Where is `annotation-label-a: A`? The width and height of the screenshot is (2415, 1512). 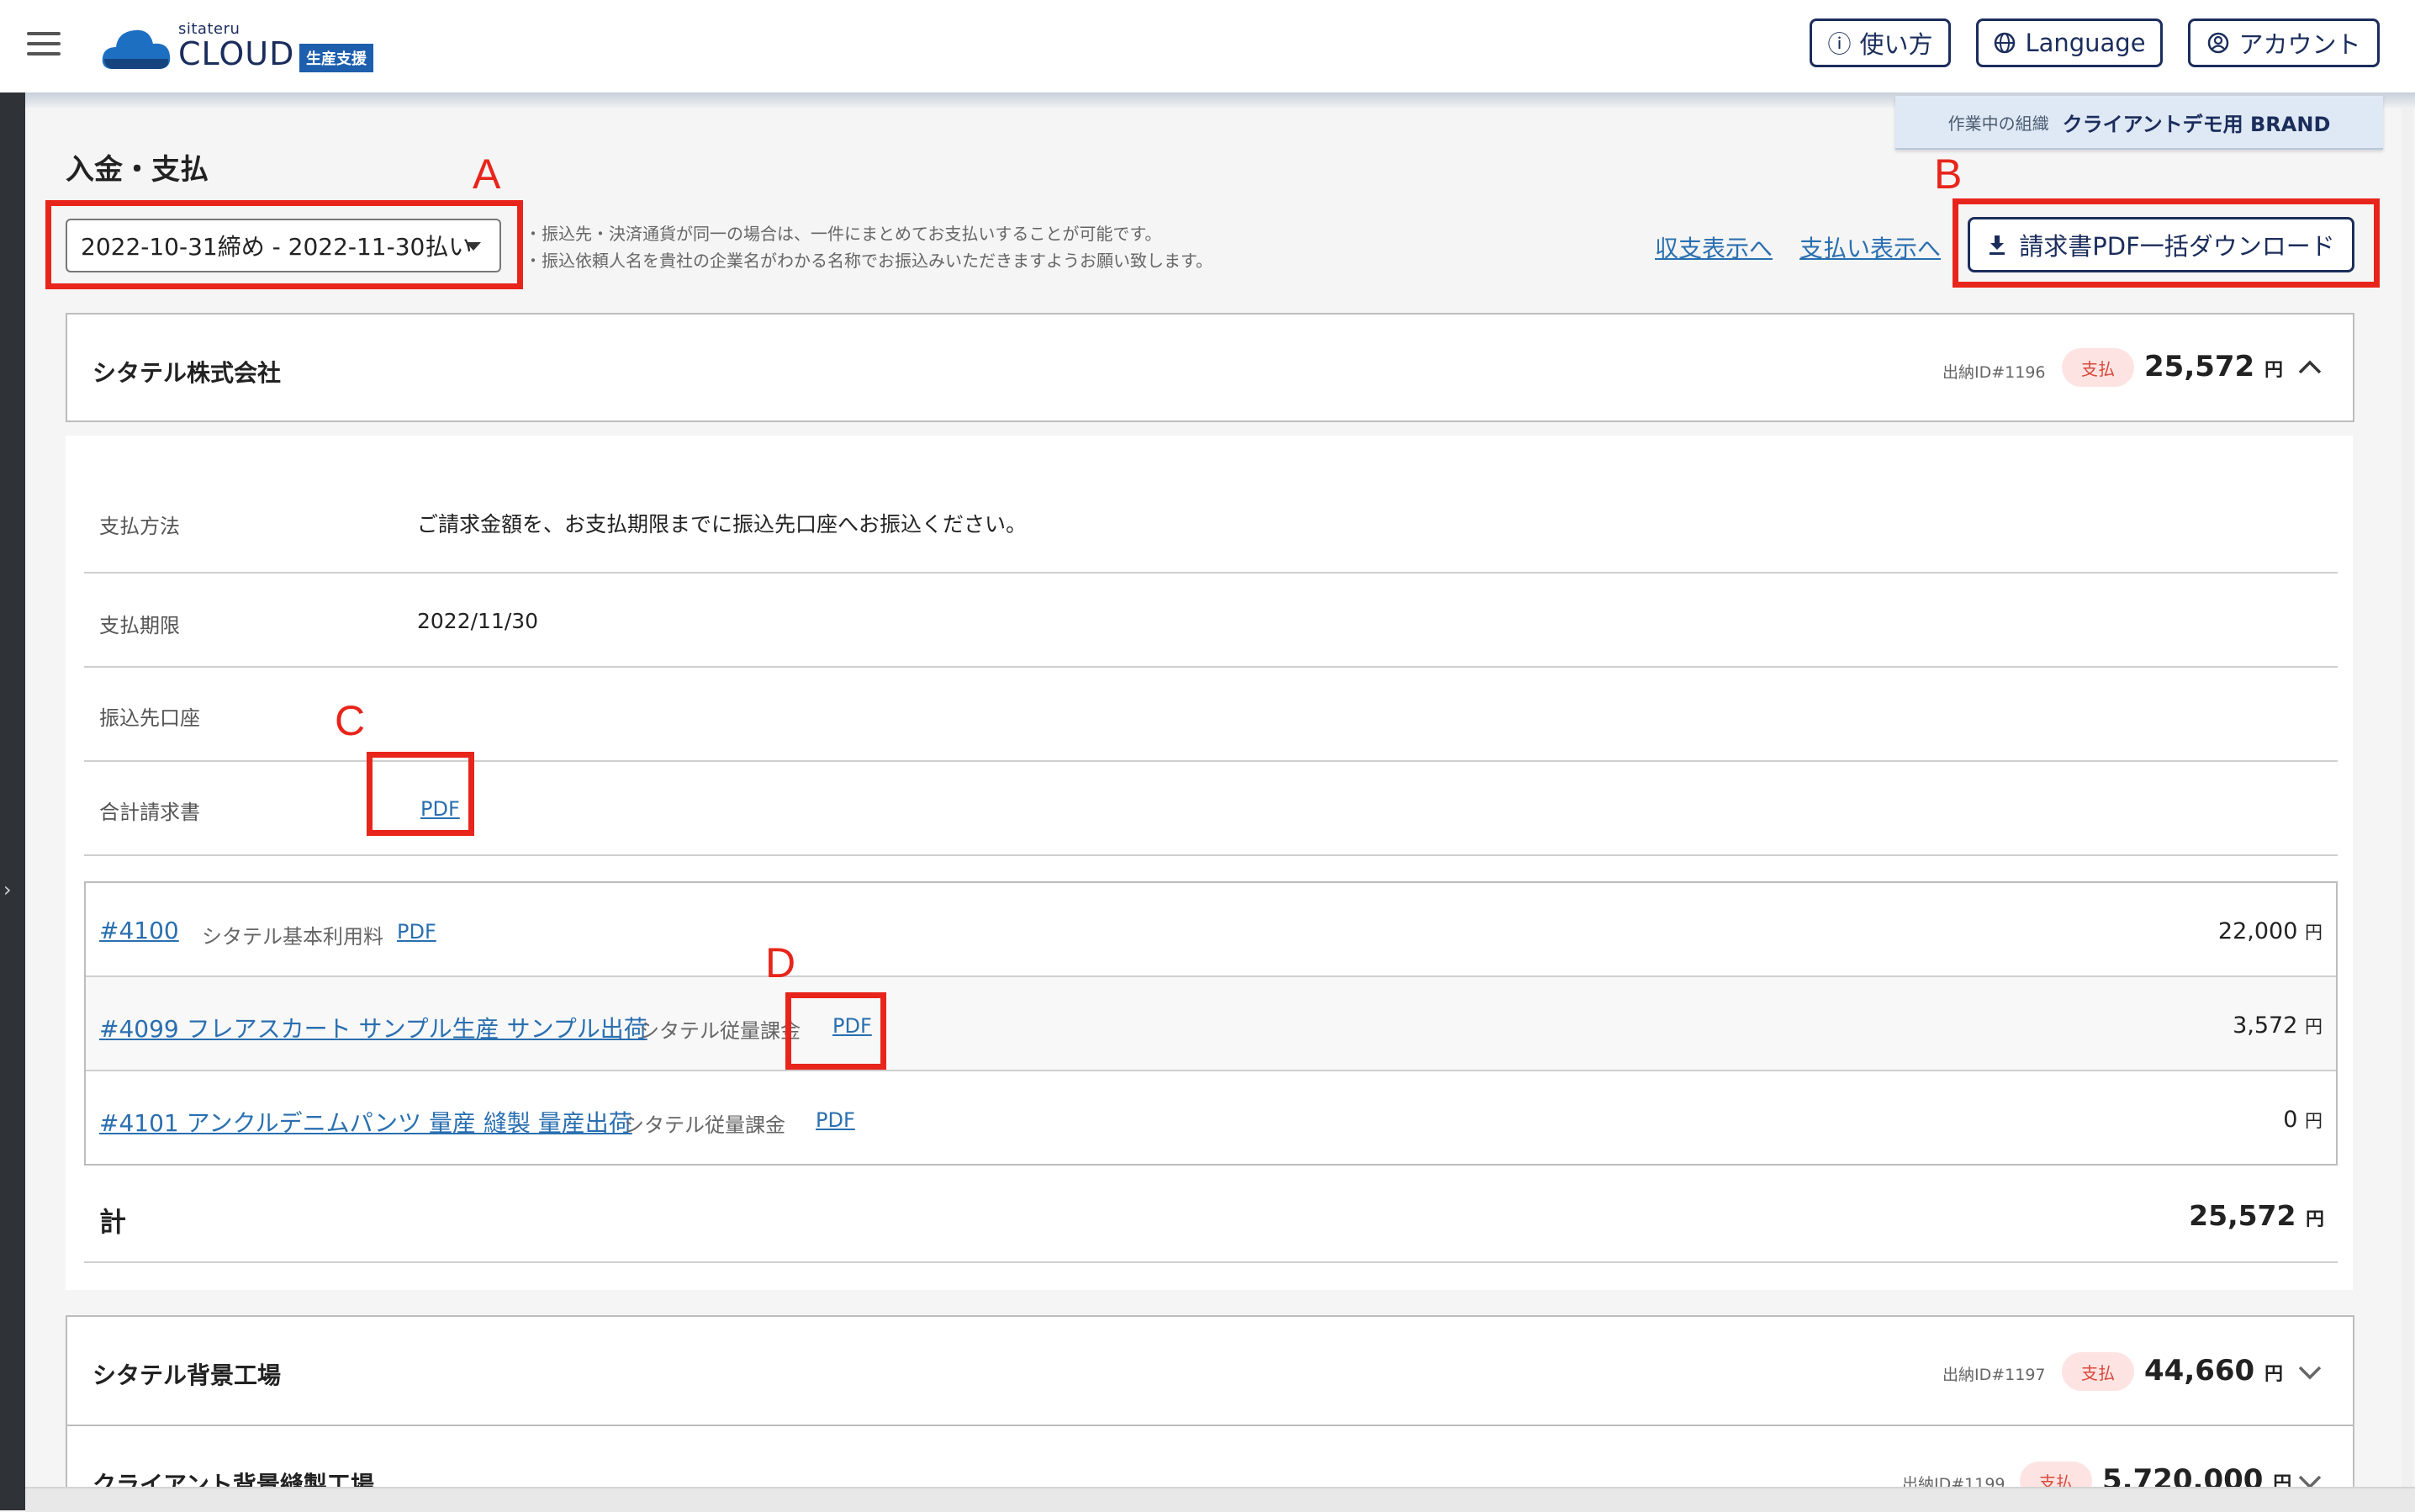
annotation-label-a: A is located at coordinates (487, 174).